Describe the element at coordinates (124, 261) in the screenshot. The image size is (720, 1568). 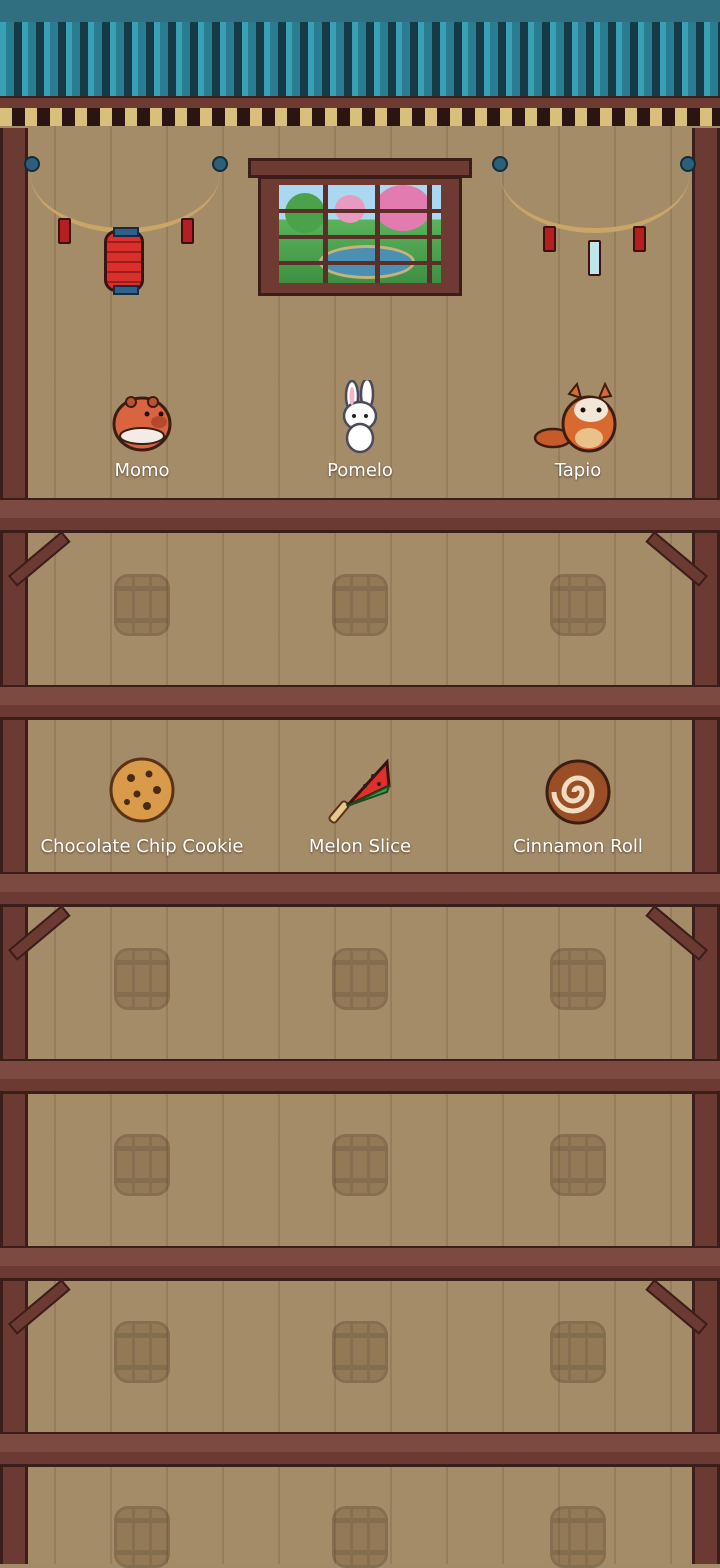
I see `red-lantern-icon` at that location.